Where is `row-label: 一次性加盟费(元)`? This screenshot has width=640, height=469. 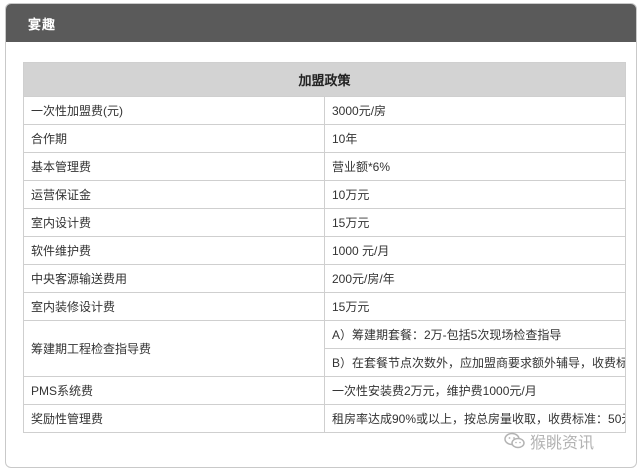
row-label: 一次性加盟费(元) is located at coordinates (174, 110).